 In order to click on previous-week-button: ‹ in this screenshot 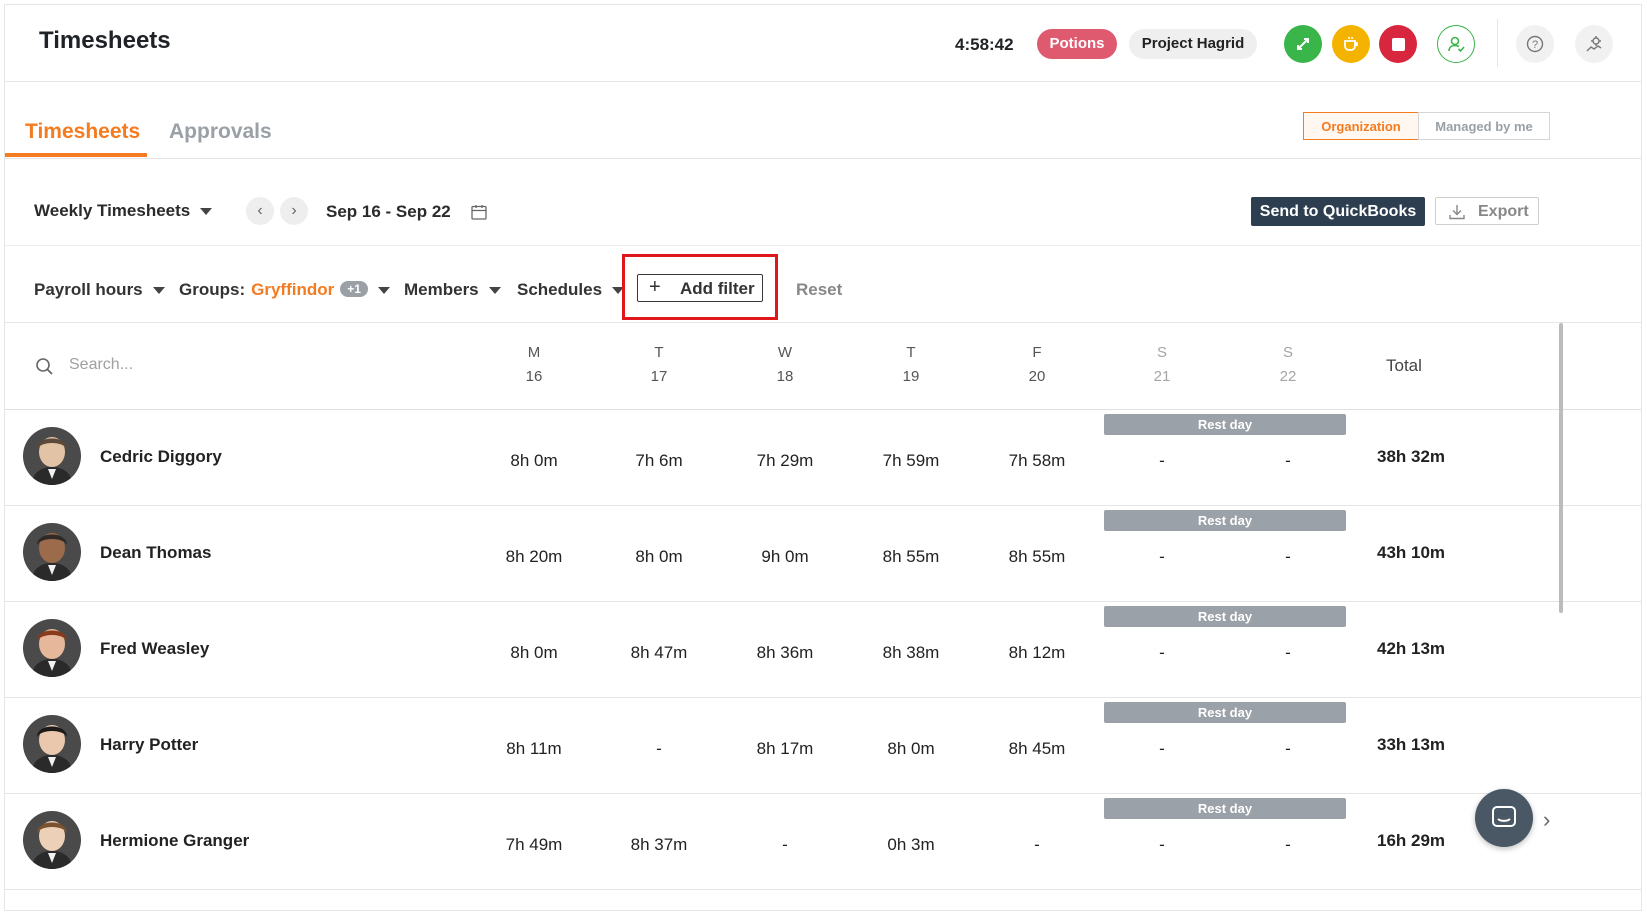, I will do `click(260, 211)`.